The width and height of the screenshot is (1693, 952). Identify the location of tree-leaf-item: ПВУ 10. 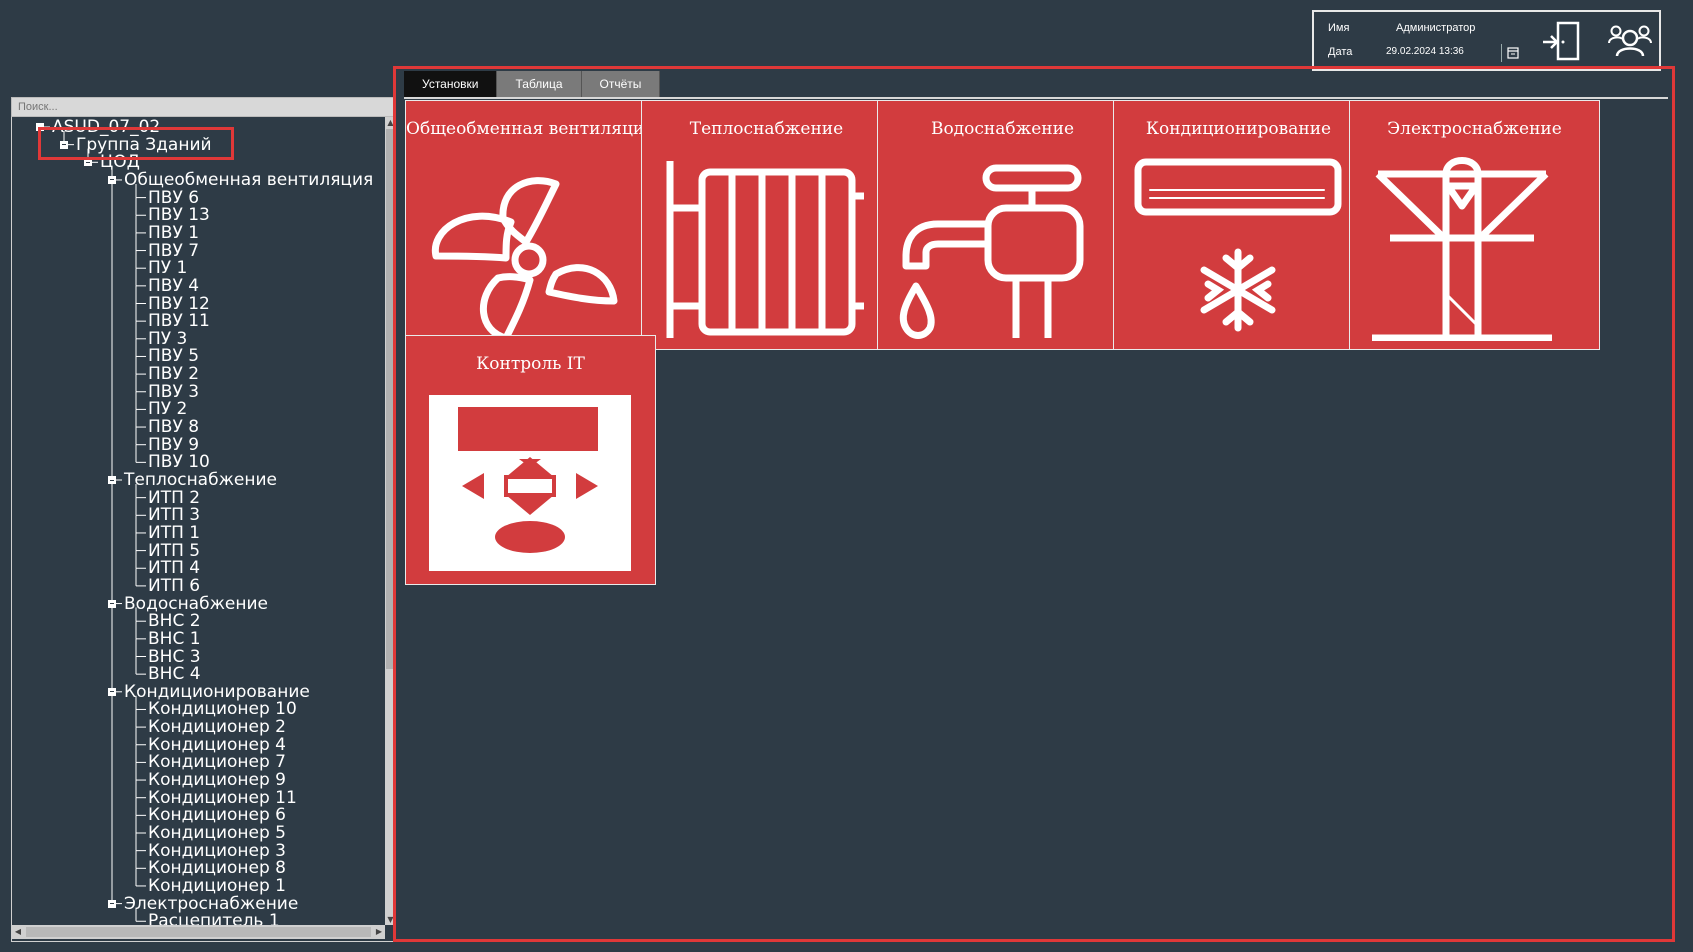
(179, 462).